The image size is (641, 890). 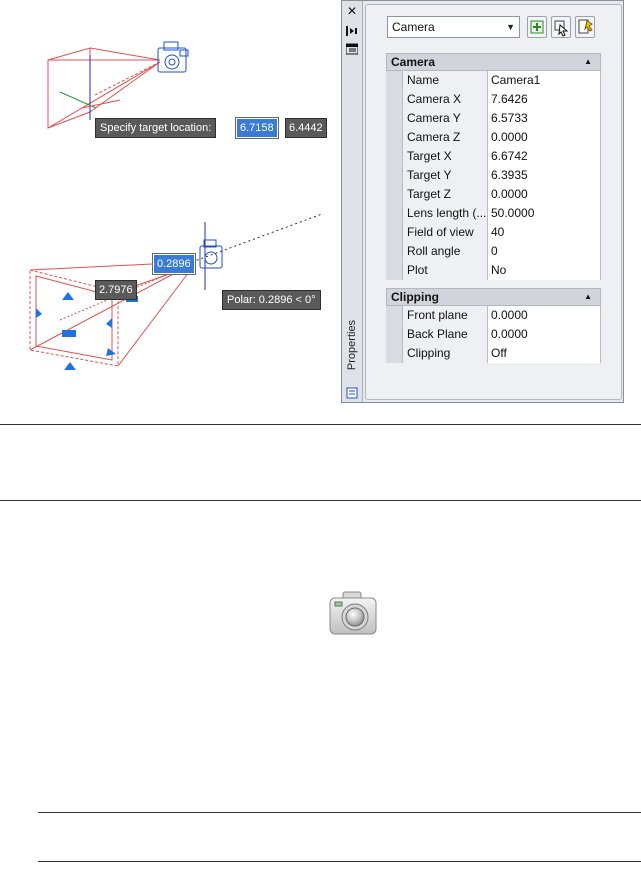 What do you see at coordinates (544, 213) in the screenshot?
I see `property-value: 50.0000` at bounding box center [544, 213].